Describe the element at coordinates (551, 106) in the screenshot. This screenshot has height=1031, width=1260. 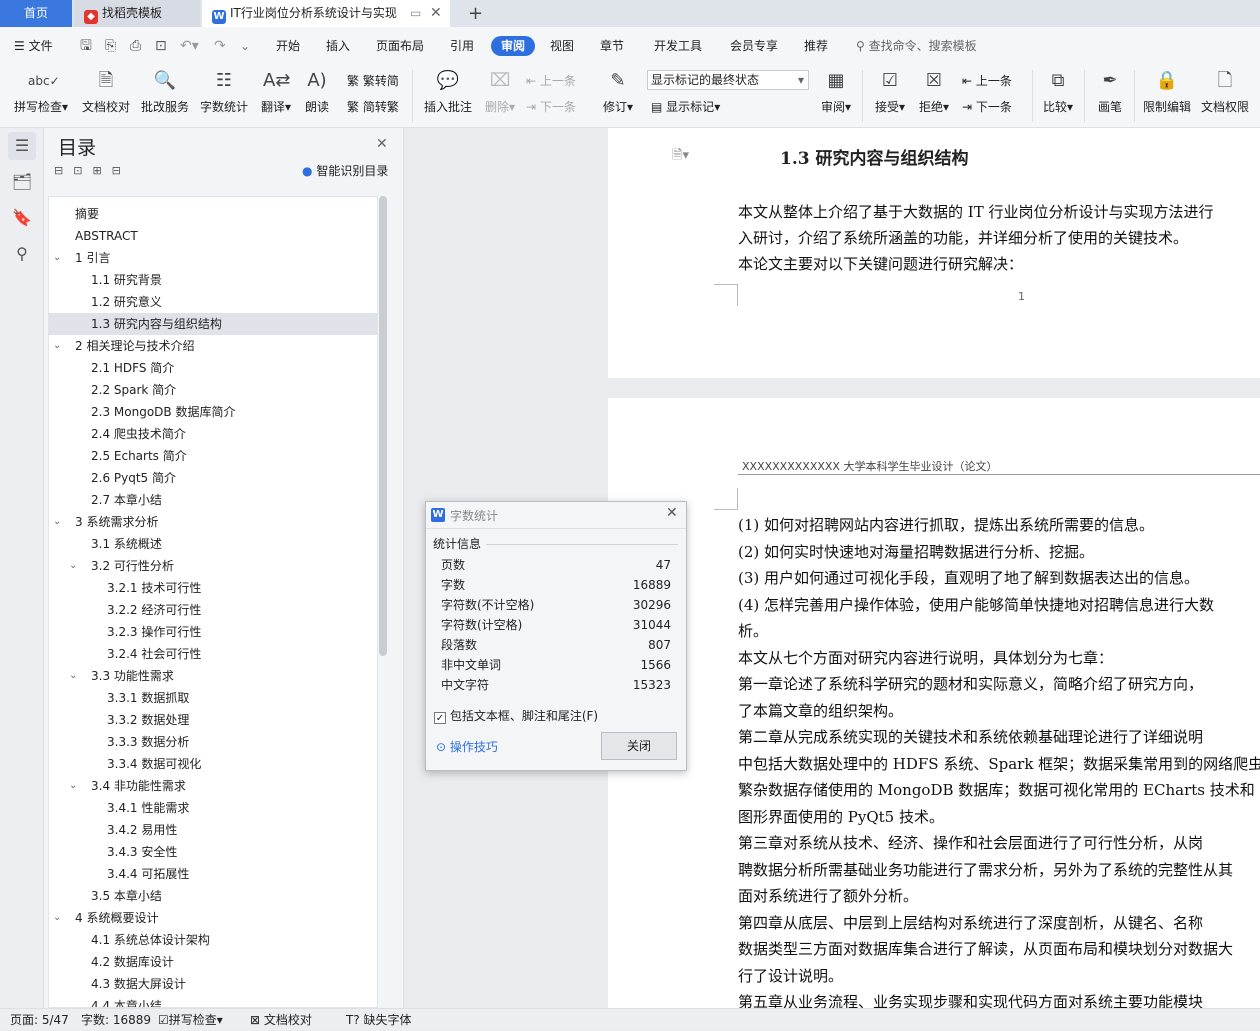
I see `next-comment-button: ⇥ 下一条` at that location.